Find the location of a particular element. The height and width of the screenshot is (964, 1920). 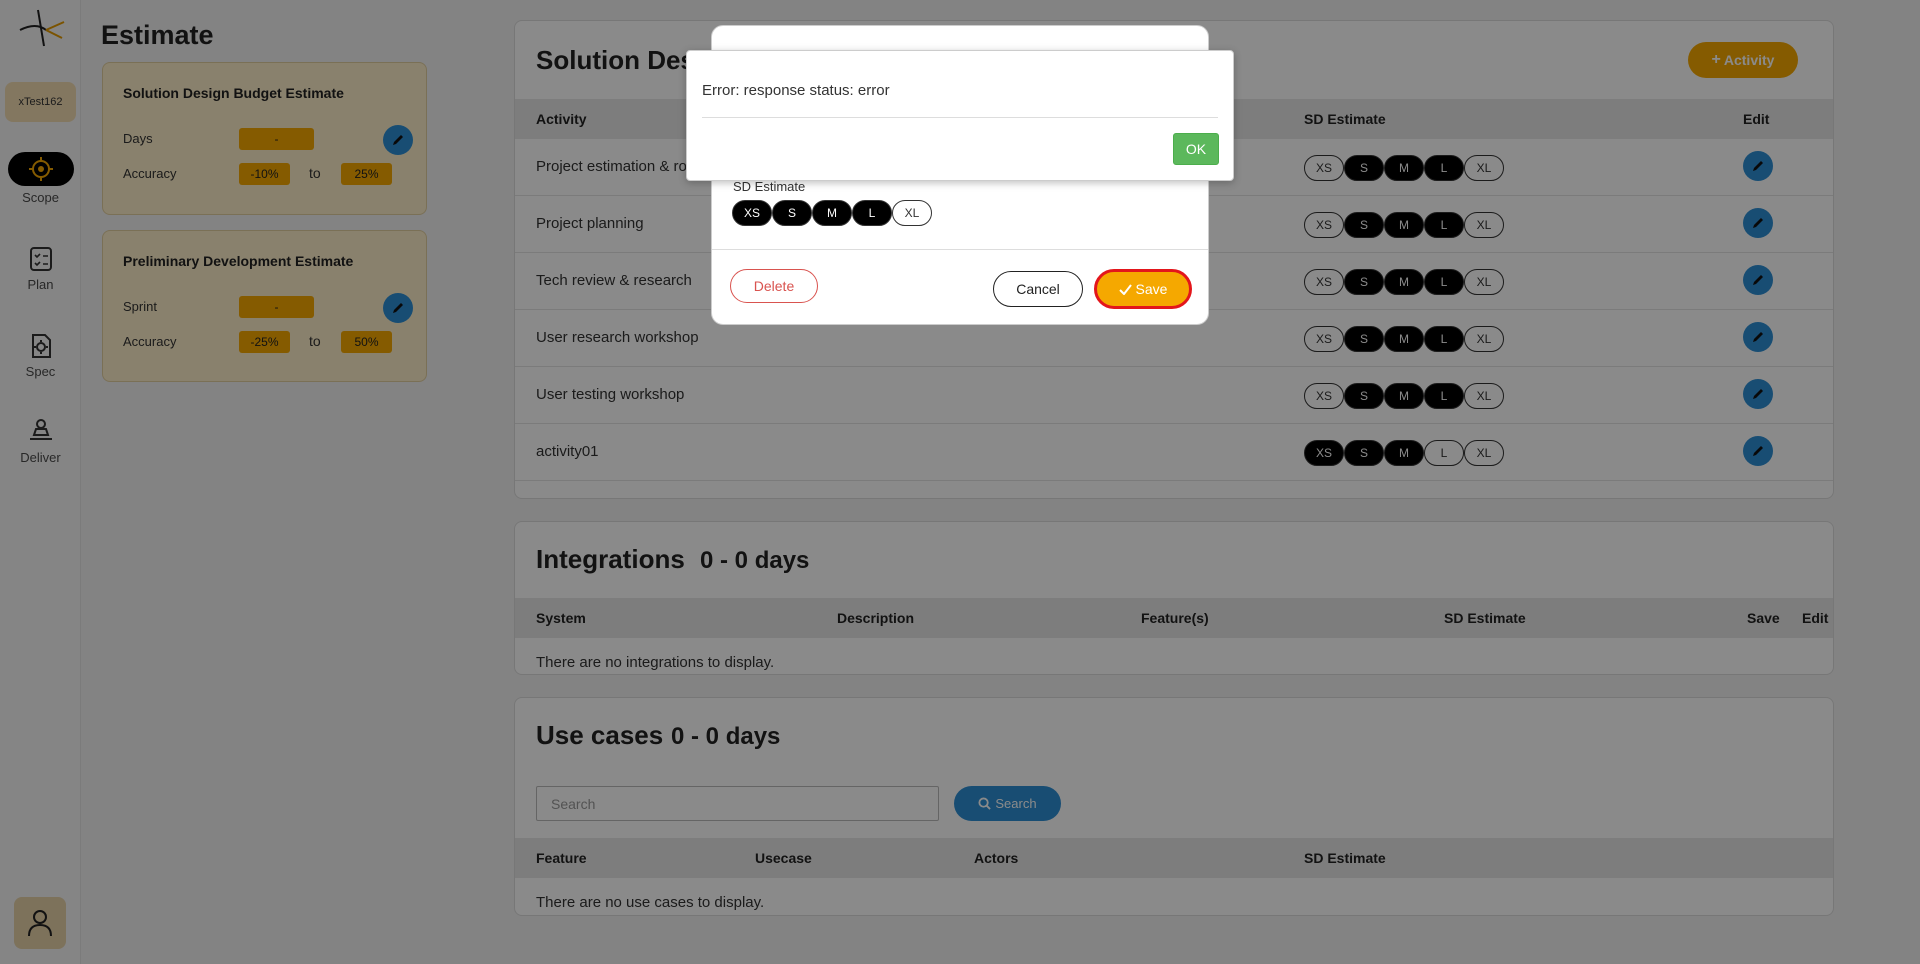

delete-button: Delete is located at coordinates (774, 286).